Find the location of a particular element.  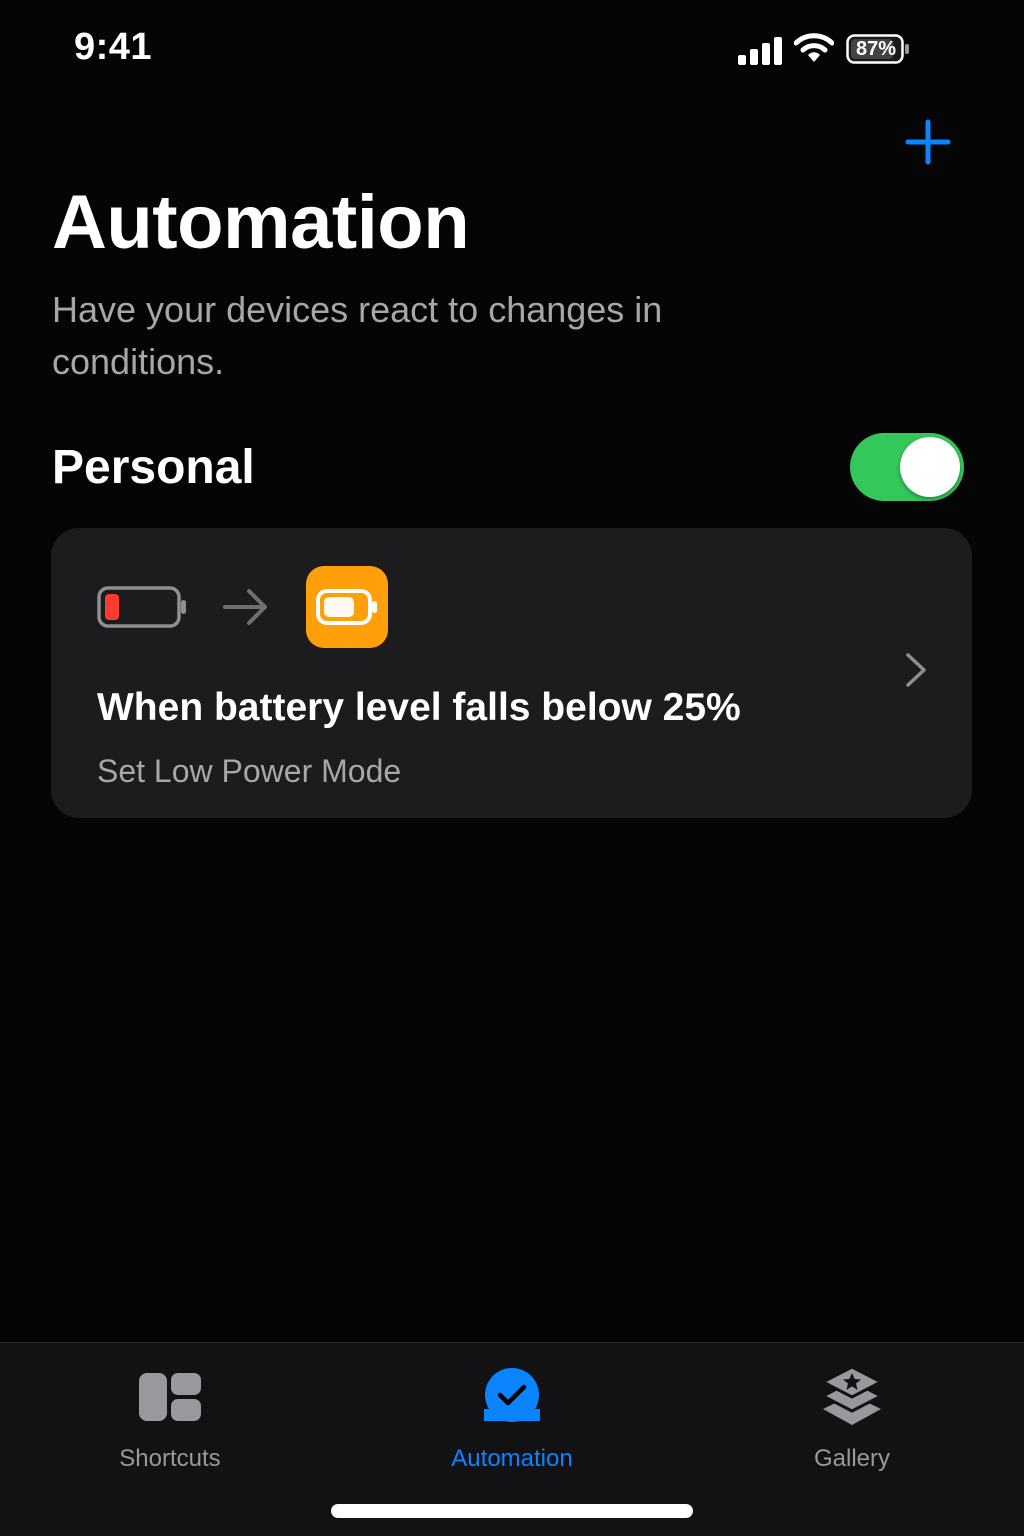

shortcuts-grid-icon is located at coordinates (170, 1397).